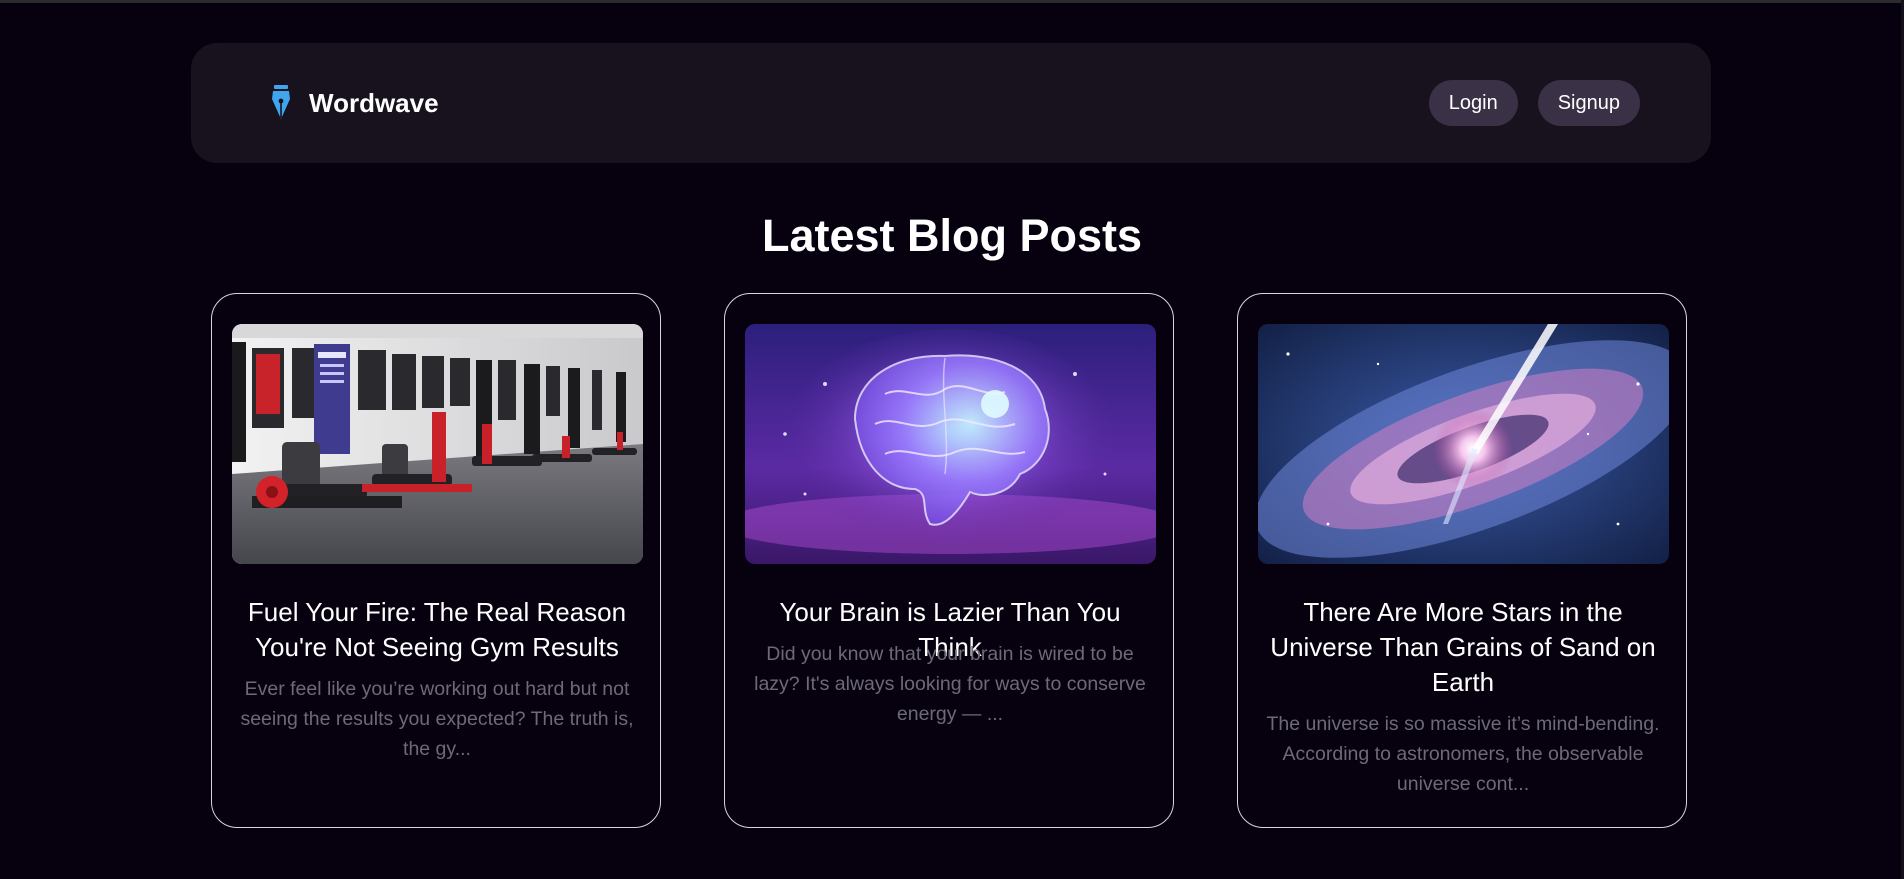  Describe the element at coordinates (437, 444) in the screenshot. I see `gym-equipment-photo` at that location.